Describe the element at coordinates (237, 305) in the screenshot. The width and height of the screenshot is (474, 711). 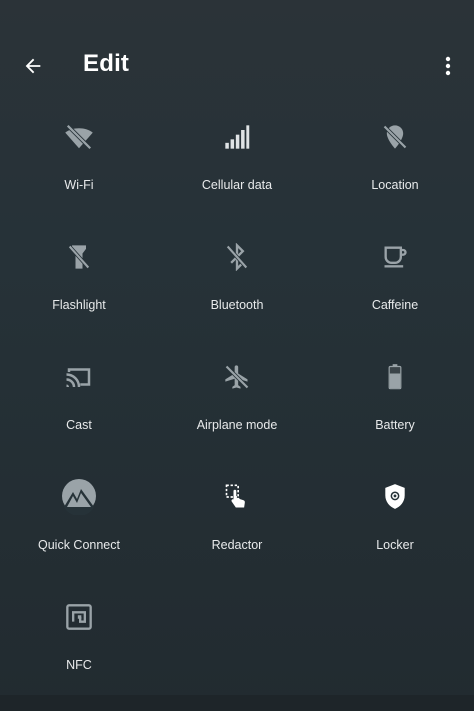
I see `tile-label: Bluetooth` at that location.